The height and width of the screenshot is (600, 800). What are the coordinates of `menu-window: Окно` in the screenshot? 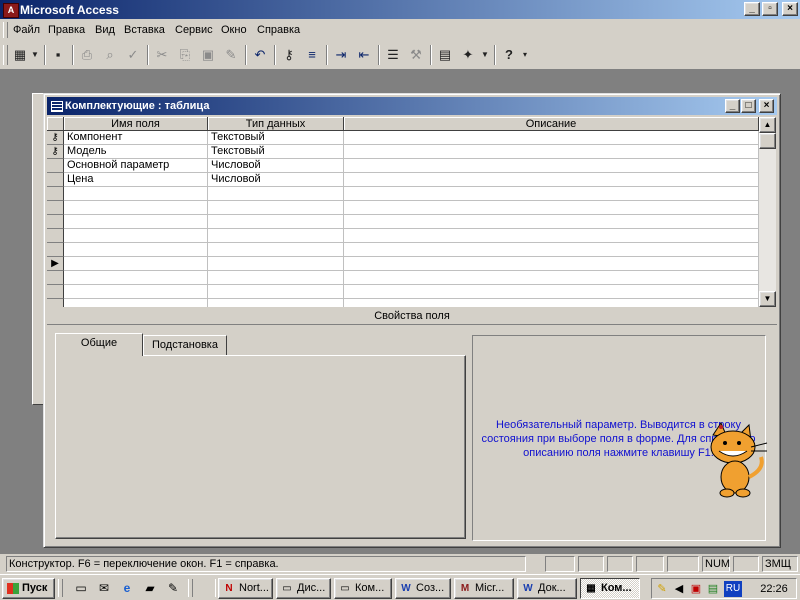 It's located at (234, 30).